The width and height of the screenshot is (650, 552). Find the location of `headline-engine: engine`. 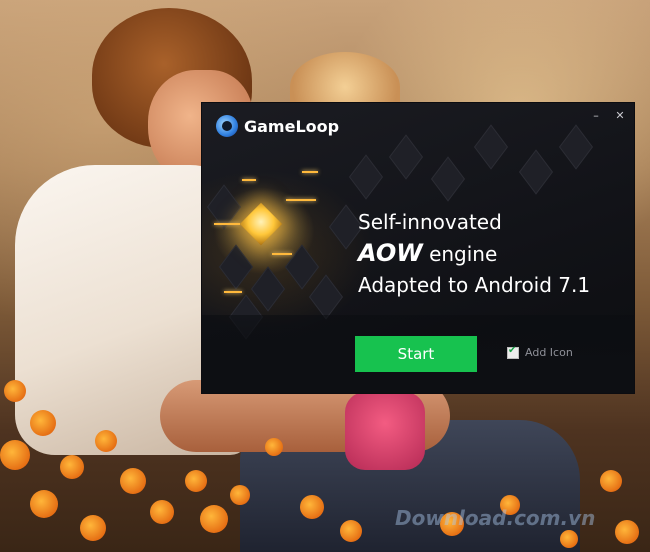

headline-engine: engine is located at coordinates (460, 254).